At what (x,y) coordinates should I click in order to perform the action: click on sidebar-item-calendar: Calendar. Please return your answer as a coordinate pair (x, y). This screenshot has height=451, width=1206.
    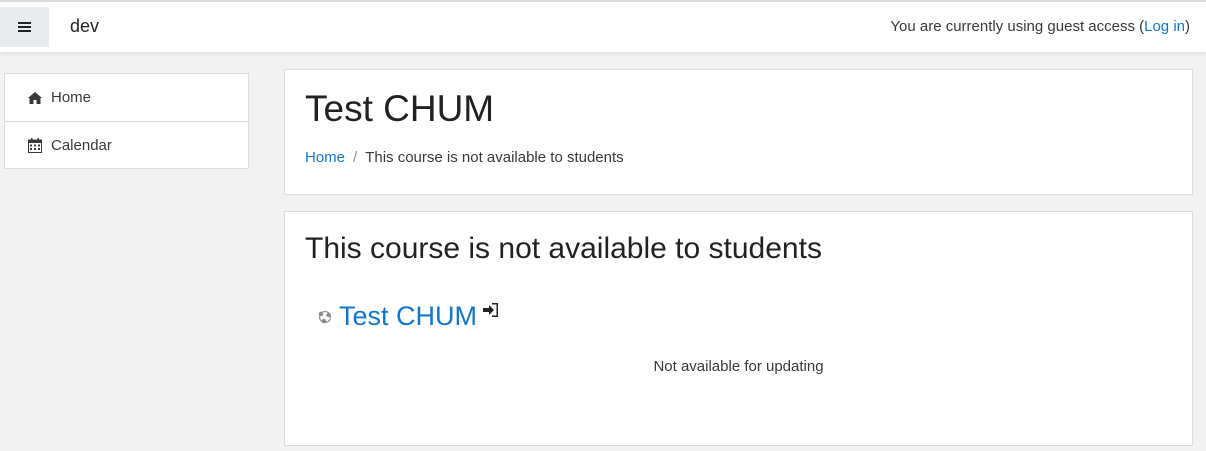
    Looking at the image, I should click on (126, 144).